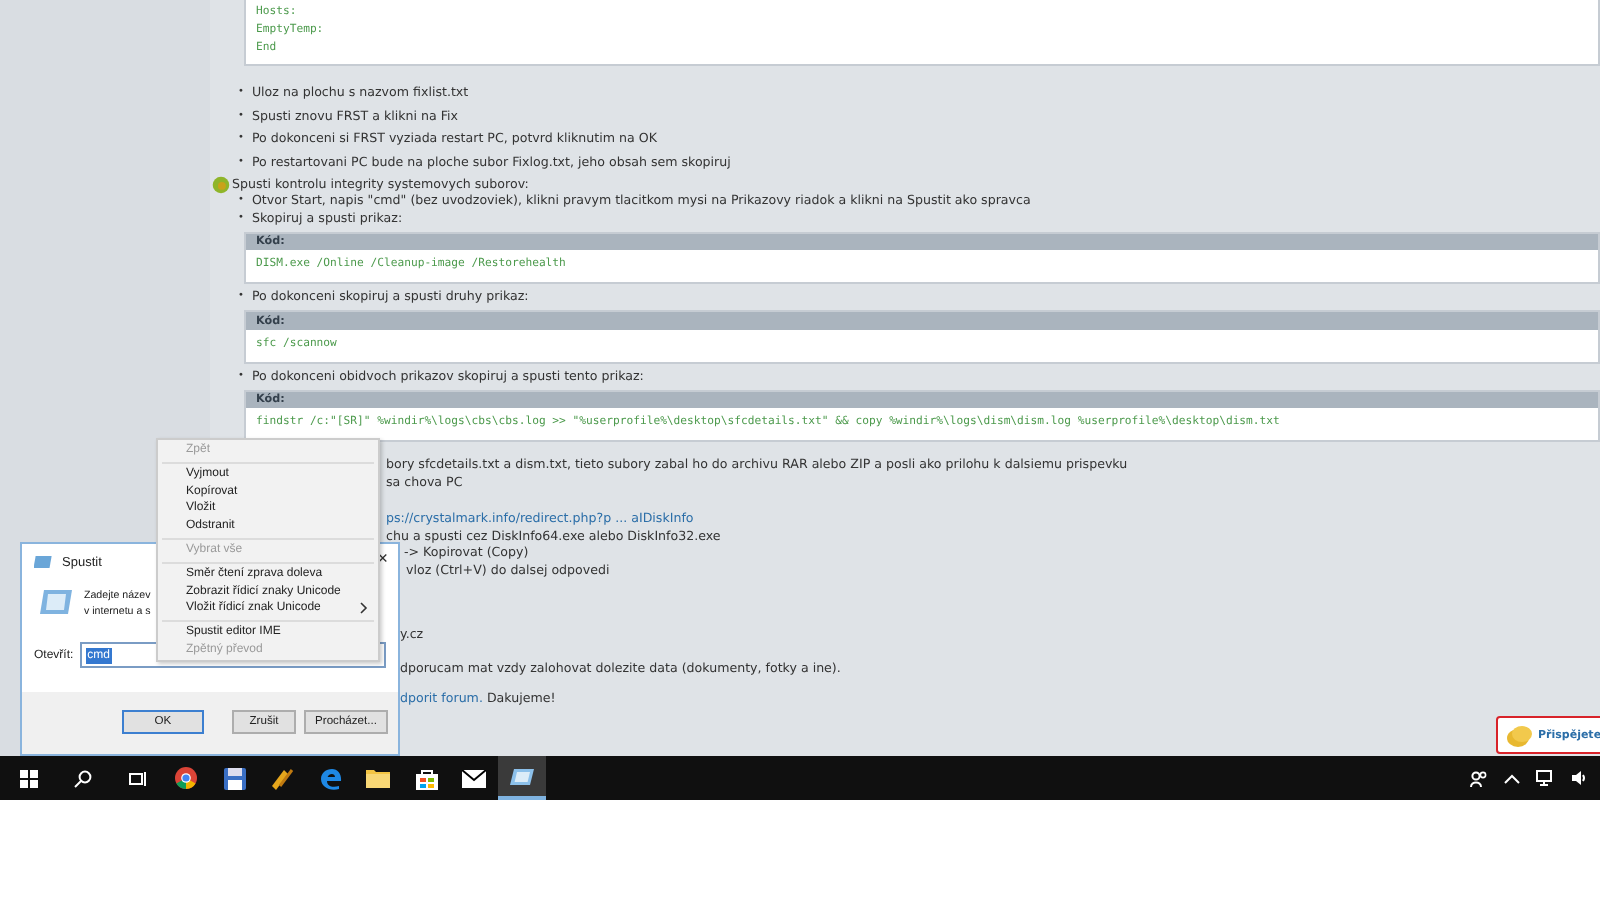  What do you see at coordinates (137, 778) in the screenshot?
I see `task-view-icon` at bounding box center [137, 778].